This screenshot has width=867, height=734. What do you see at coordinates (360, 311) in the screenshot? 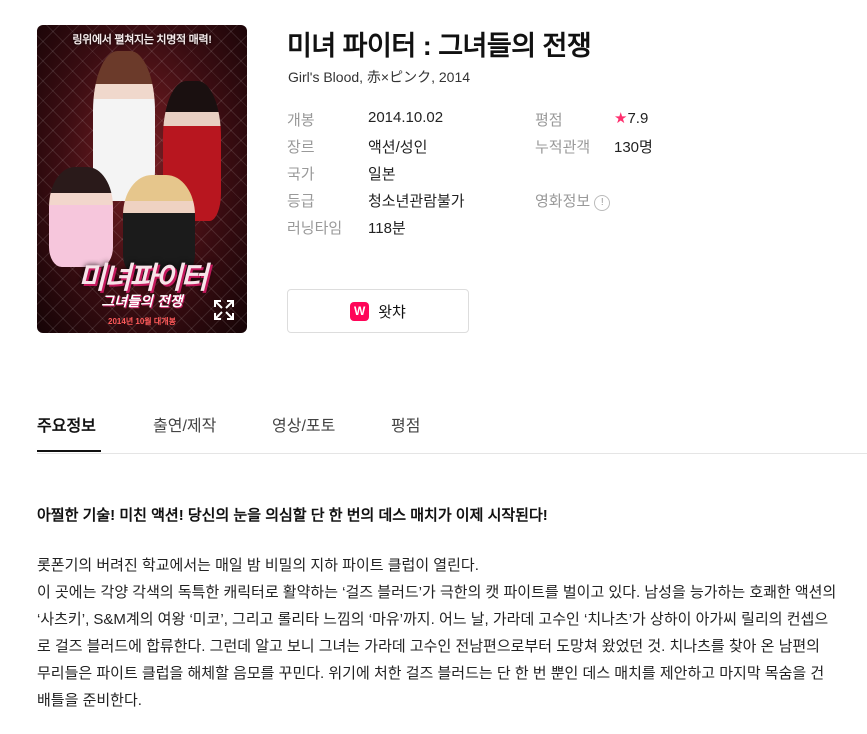
I see `watcha-icon: W` at bounding box center [360, 311].